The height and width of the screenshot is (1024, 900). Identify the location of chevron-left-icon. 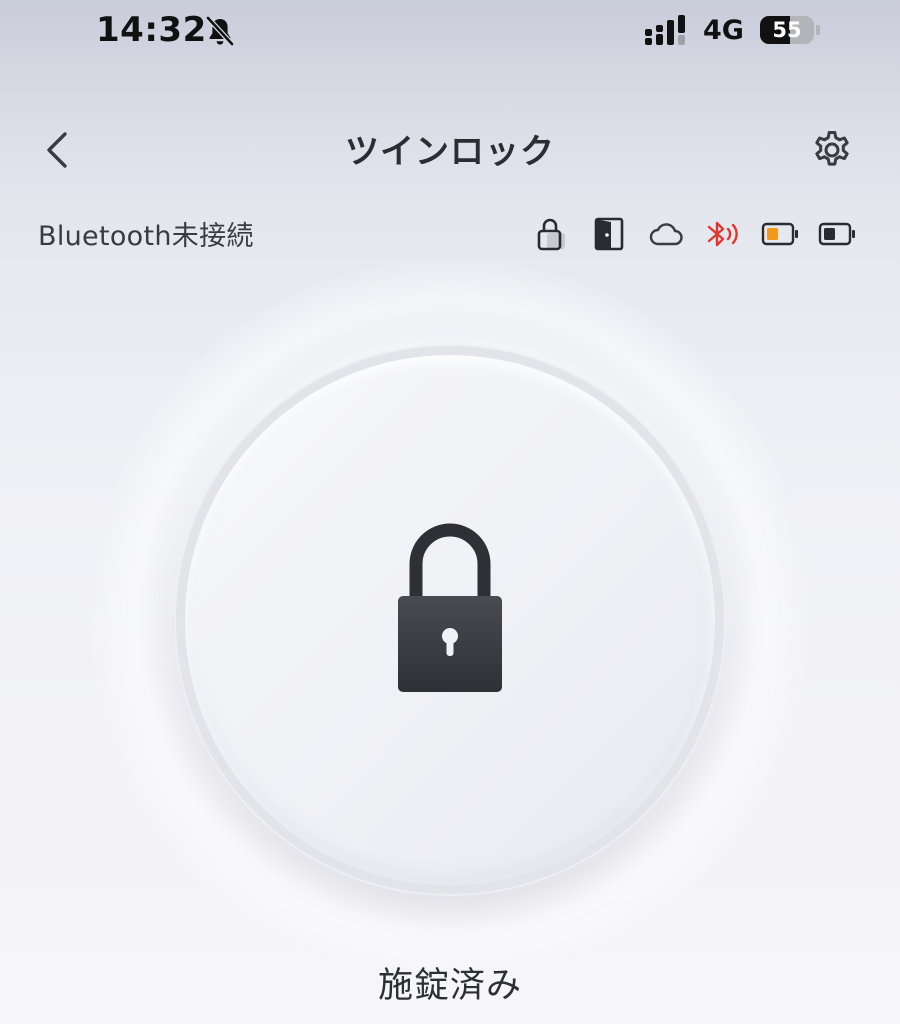
(57, 150).